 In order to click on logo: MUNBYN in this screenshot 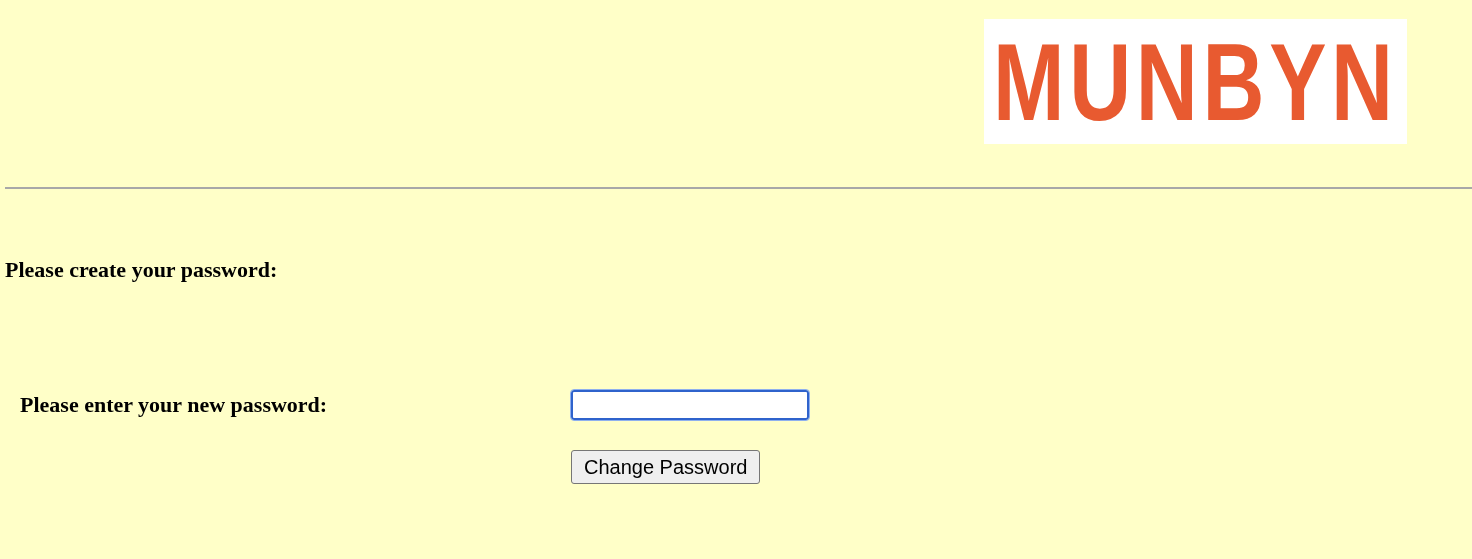, I will do `click(1195, 81)`.